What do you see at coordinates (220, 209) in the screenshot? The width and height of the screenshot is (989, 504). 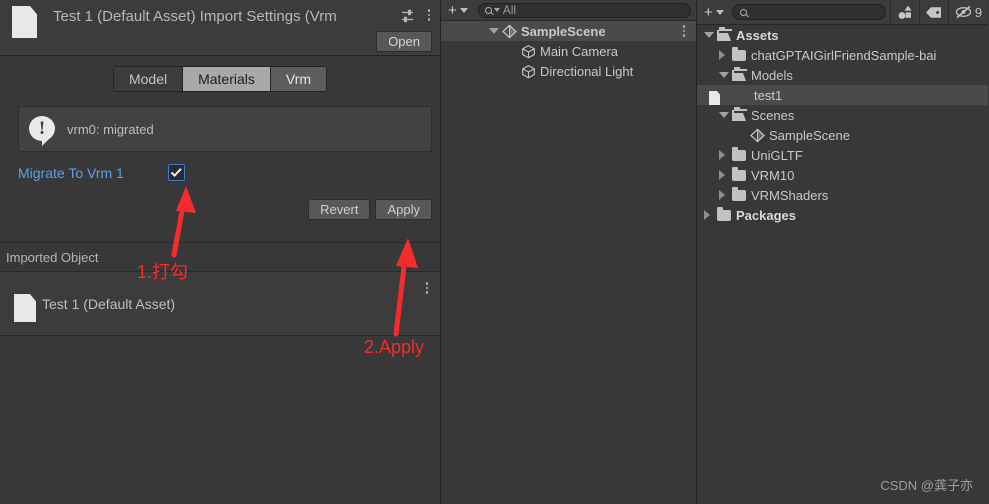 I see `revert-apply-button-row: Revert Apply` at bounding box center [220, 209].